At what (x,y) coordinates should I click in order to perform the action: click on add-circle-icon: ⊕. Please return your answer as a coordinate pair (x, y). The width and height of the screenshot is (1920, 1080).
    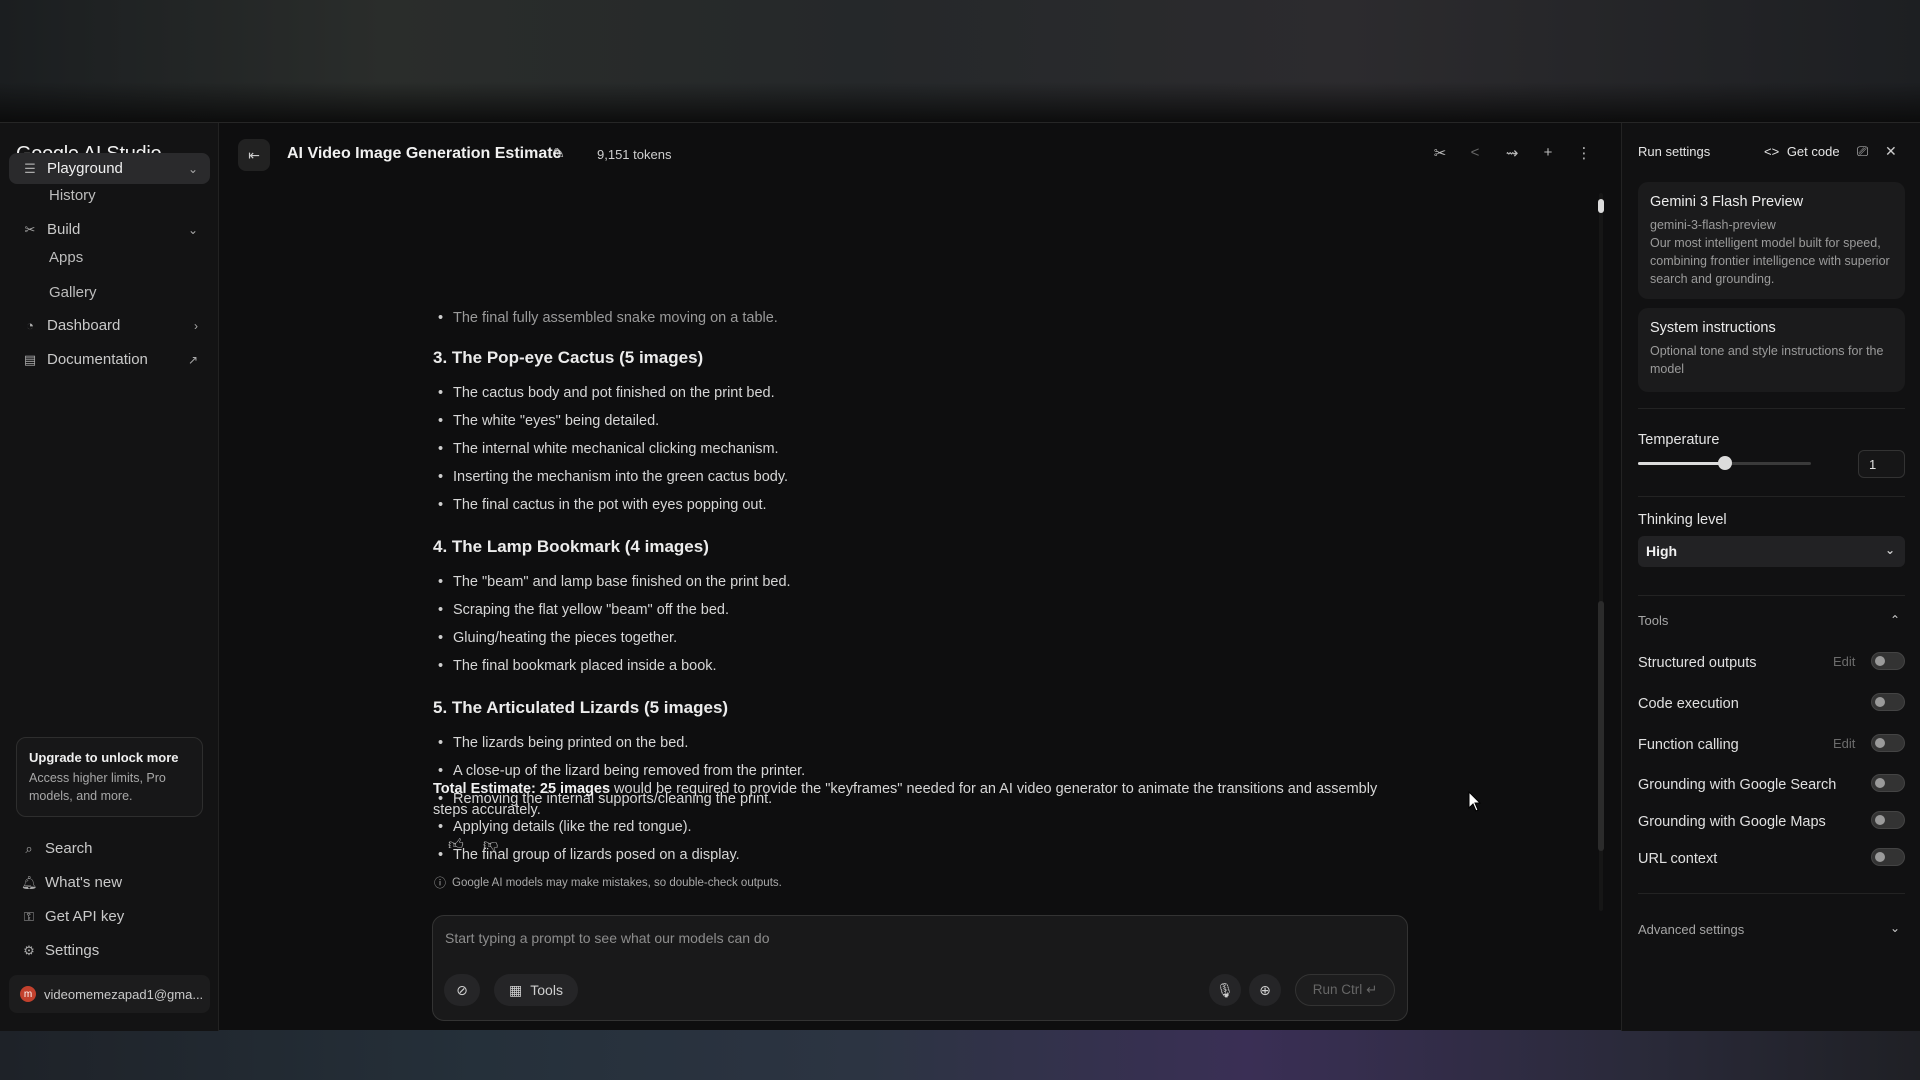
    Looking at the image, I should click on (1265, 989).